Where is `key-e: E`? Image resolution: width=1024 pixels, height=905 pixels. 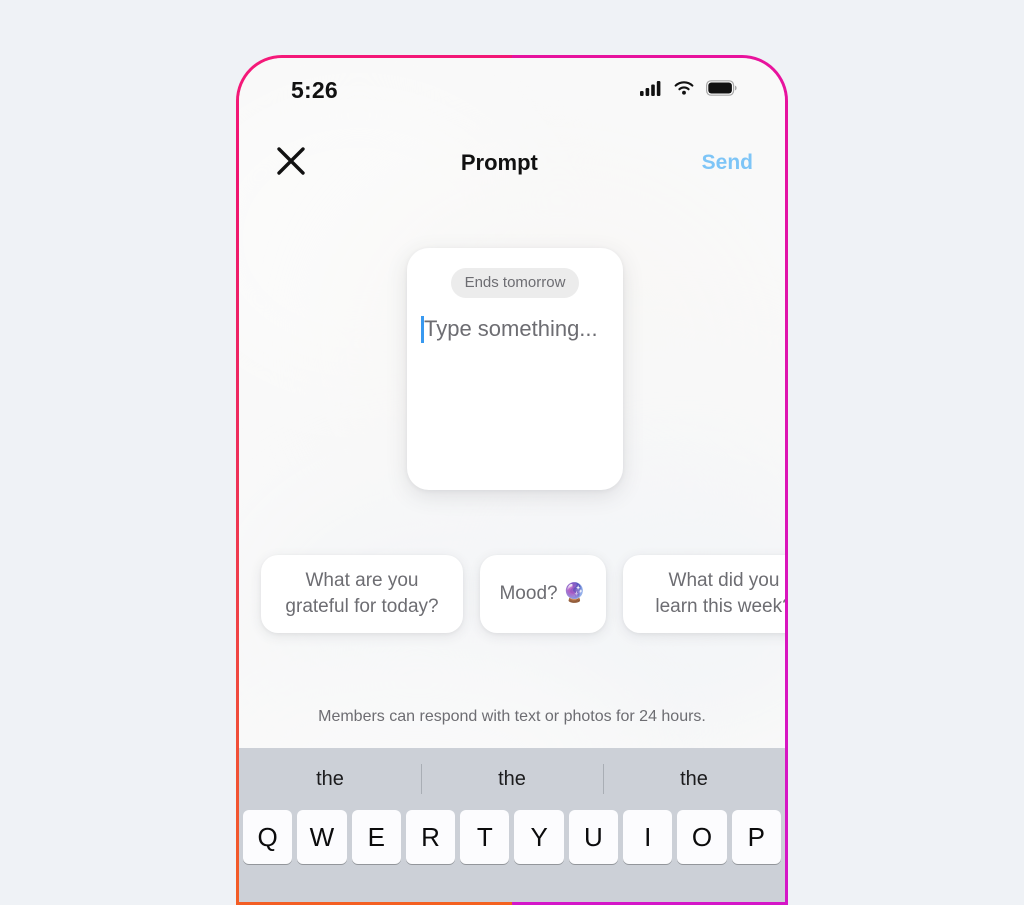 key-e: E is located at coordinates (376, 837).